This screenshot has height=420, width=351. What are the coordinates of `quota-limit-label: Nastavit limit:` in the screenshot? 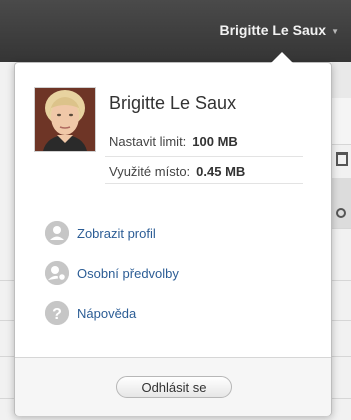 It's located at (148, 141).